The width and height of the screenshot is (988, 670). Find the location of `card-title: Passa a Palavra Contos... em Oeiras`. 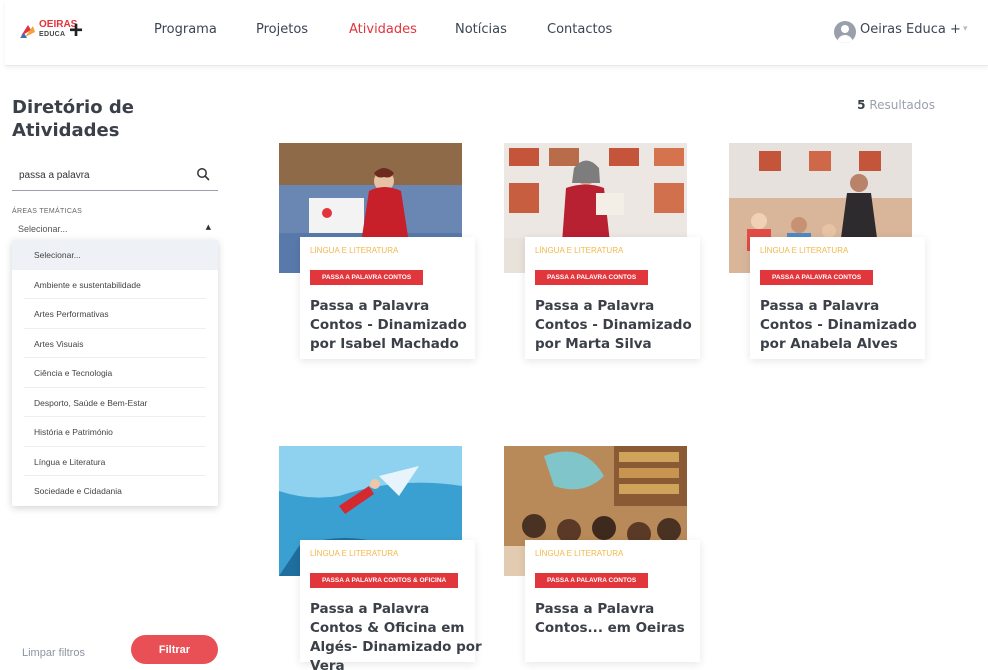

card-title: Passa a Palavra Contos... em Oeiras is located at coordinates (621, 619).